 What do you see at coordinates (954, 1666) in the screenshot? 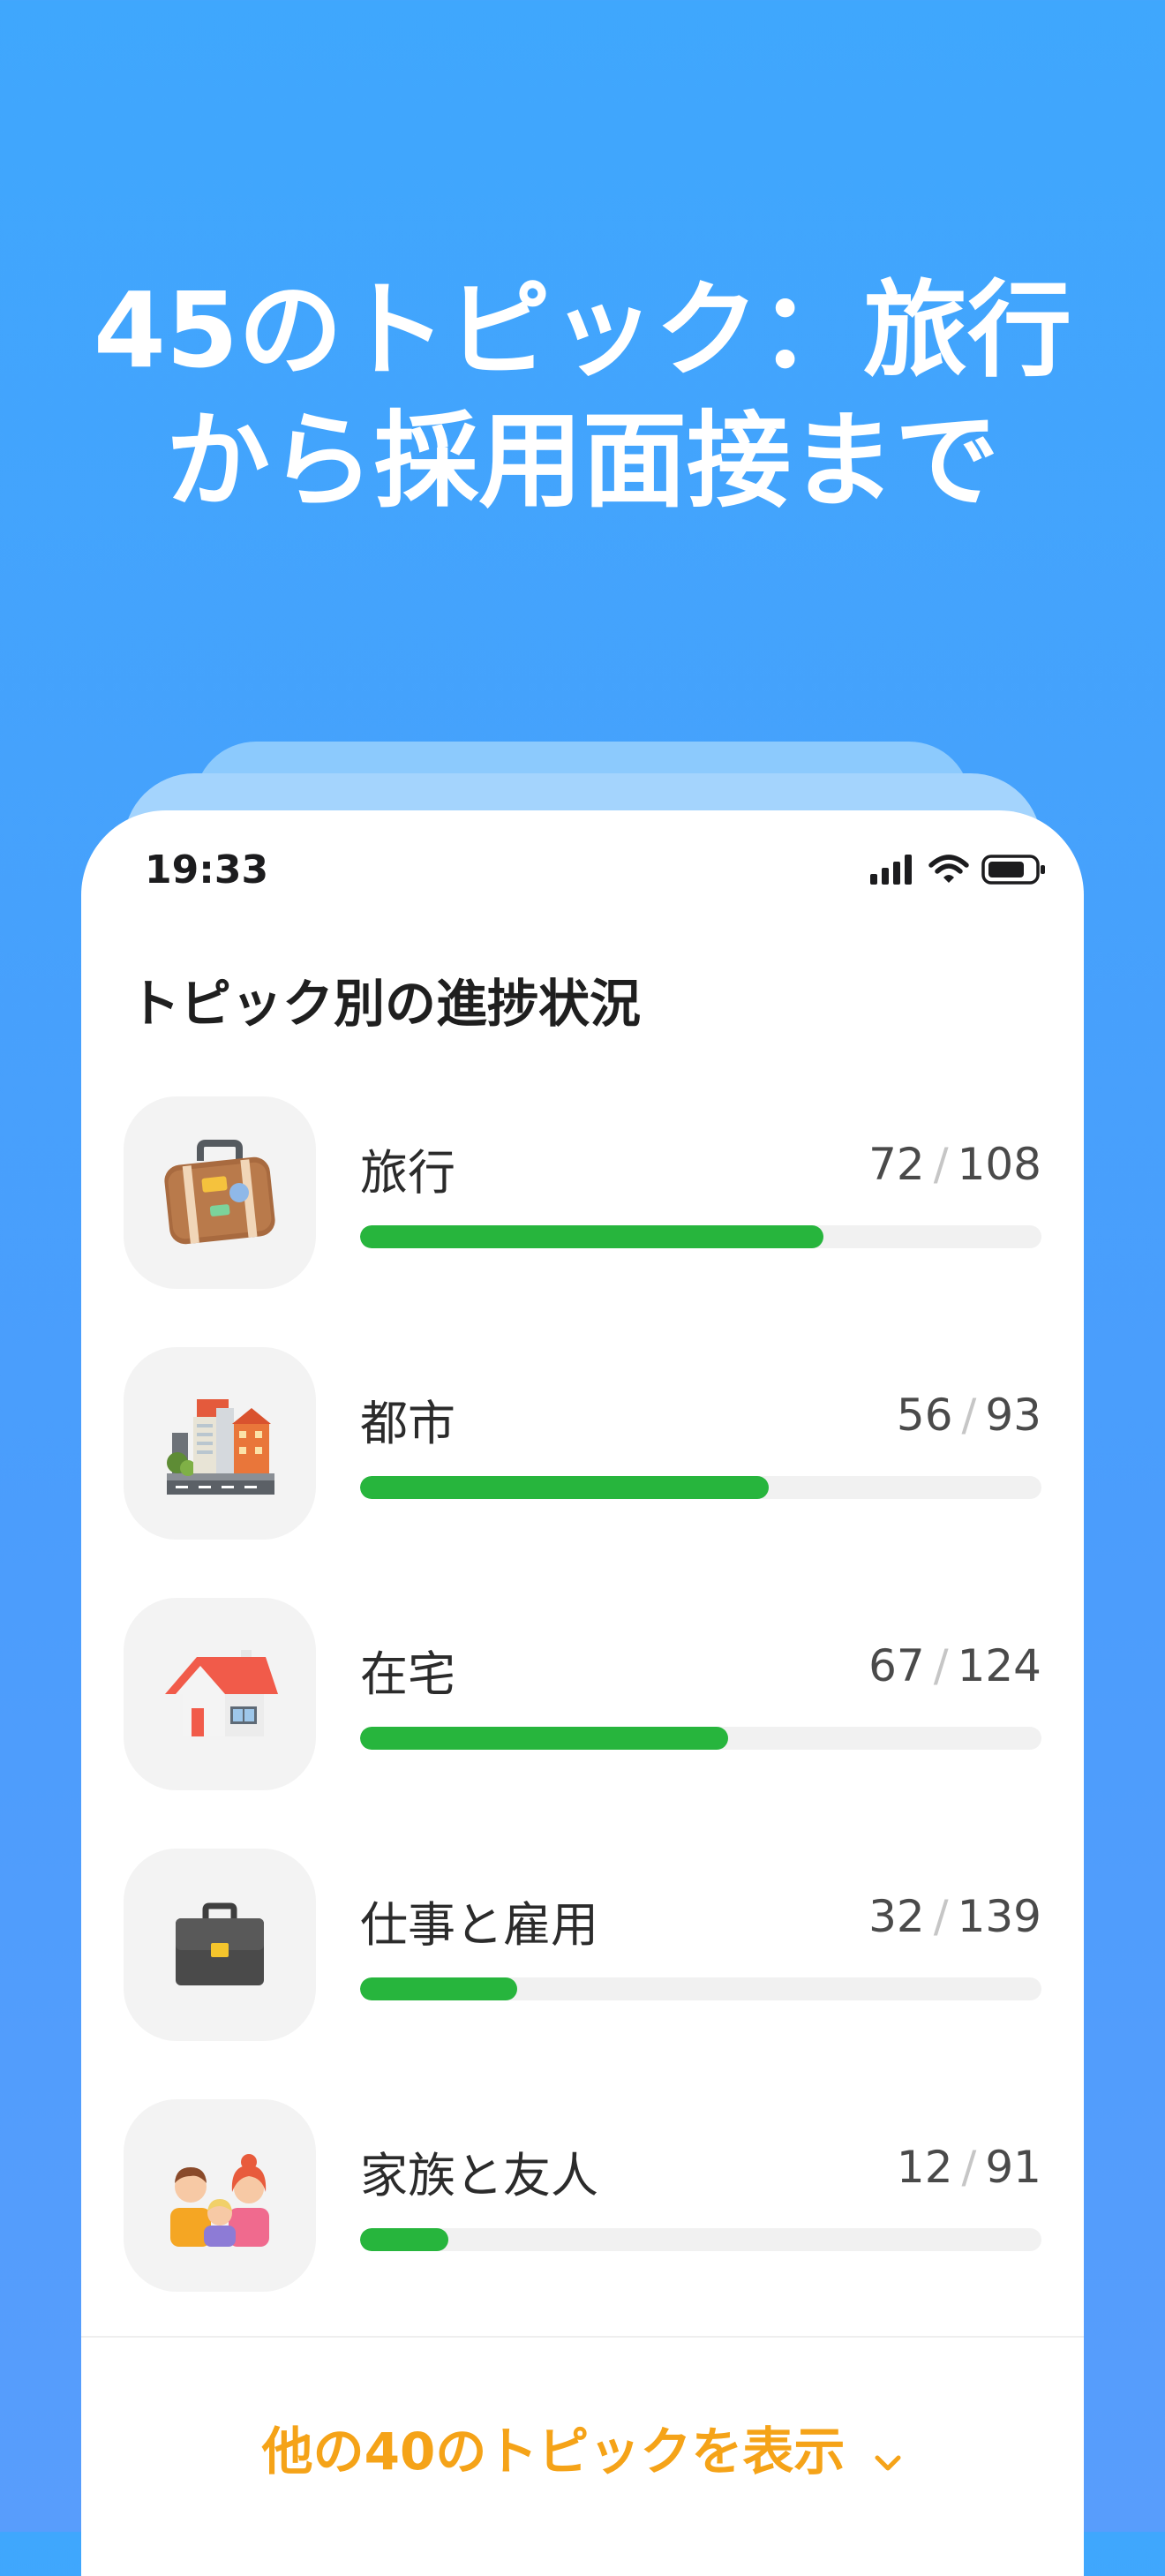
I see `topic-count: 67/124` at bounding box center [954, 1666].